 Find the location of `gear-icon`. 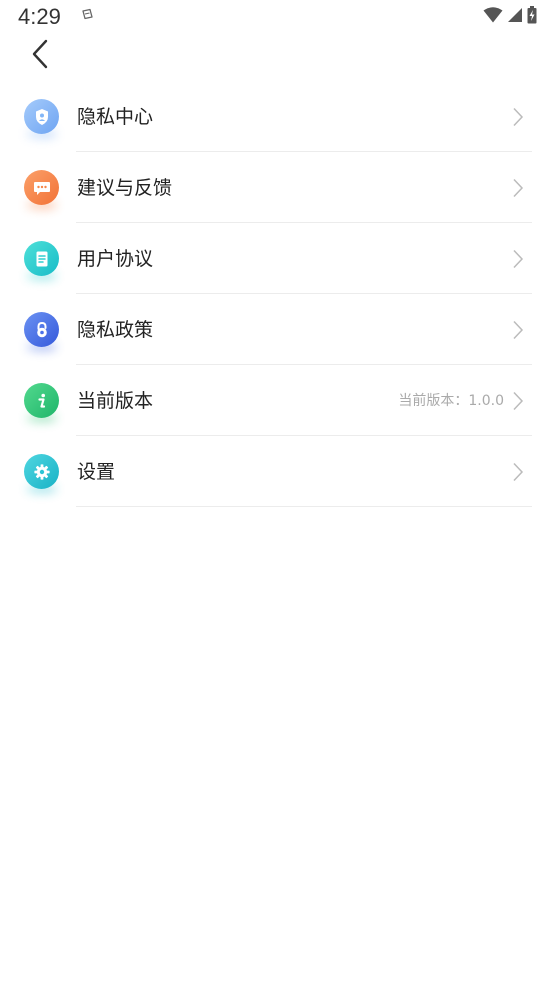

gear-icon is located at coordinates (41, 471).